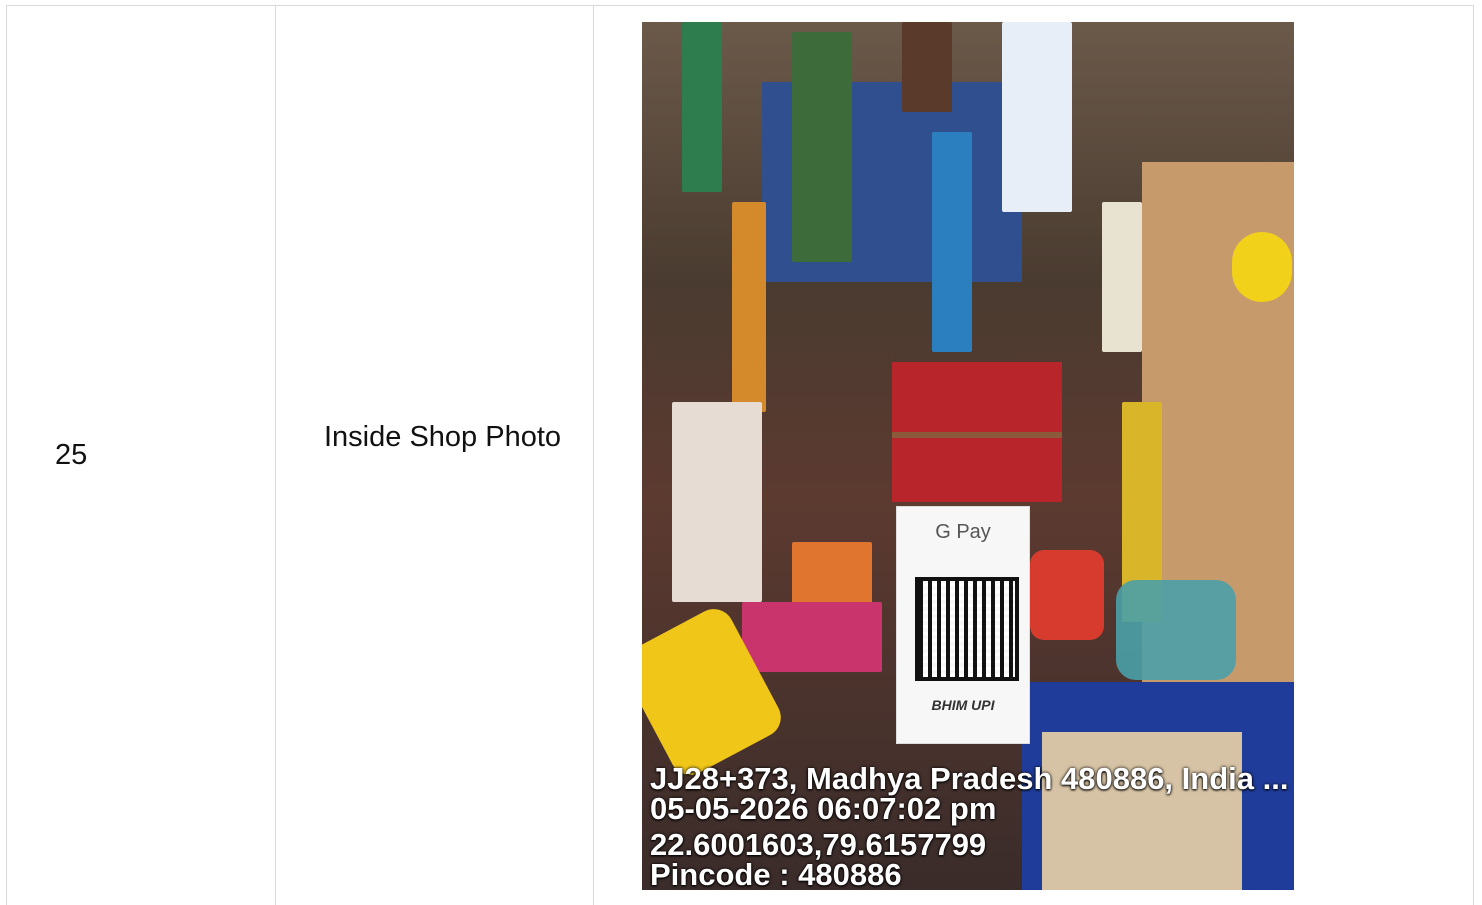 The height and width of the screenshot is (905, 1482). What do you see at coordinates (977, 435) in the screenshot?
I see `shelf-board` at bounding box center [977, 435].